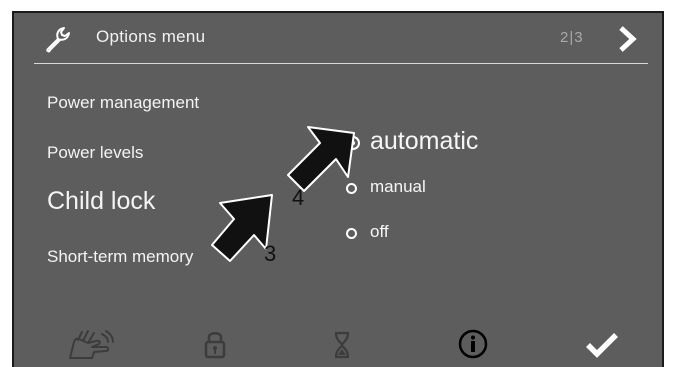  What do you see at coordinates (215, 344) in the screenshot?
I see `lock-icon` at bounding box center [215, 344].